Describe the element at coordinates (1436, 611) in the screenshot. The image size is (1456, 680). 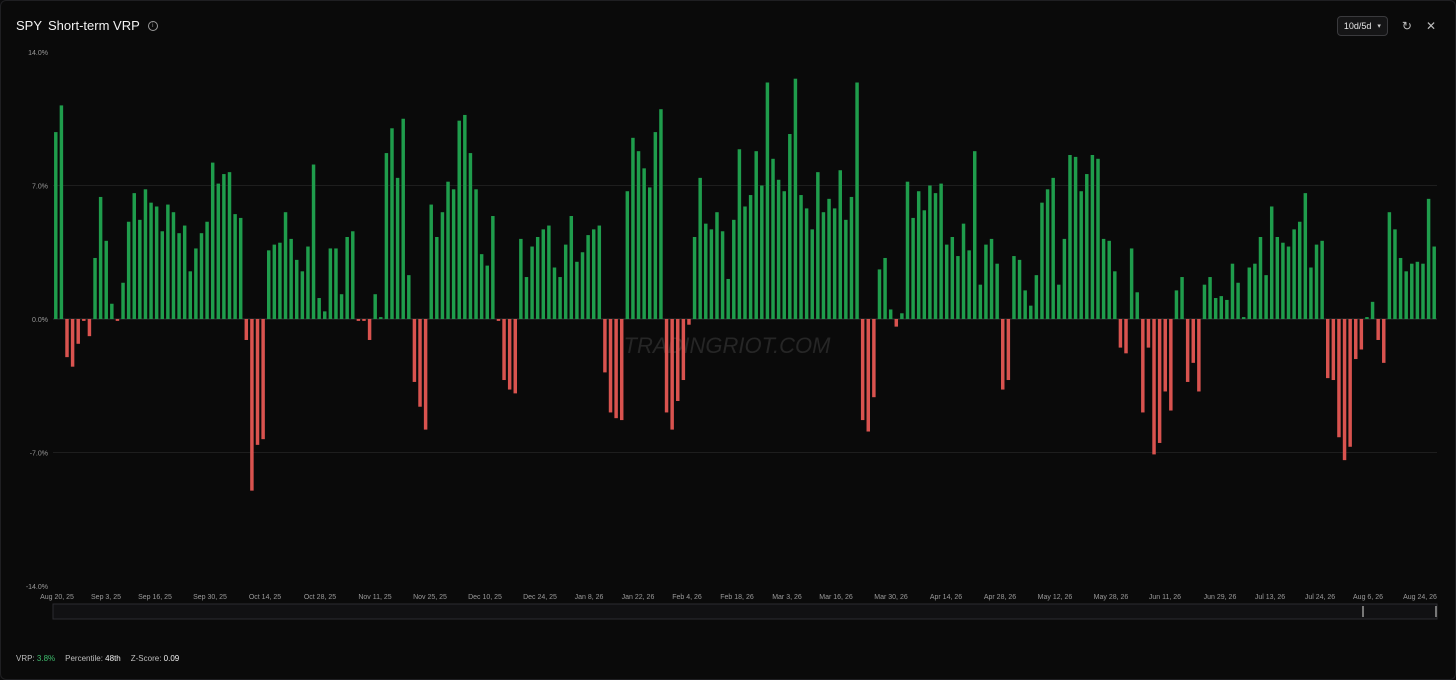
I see `range-slider-right-handle` at that location.